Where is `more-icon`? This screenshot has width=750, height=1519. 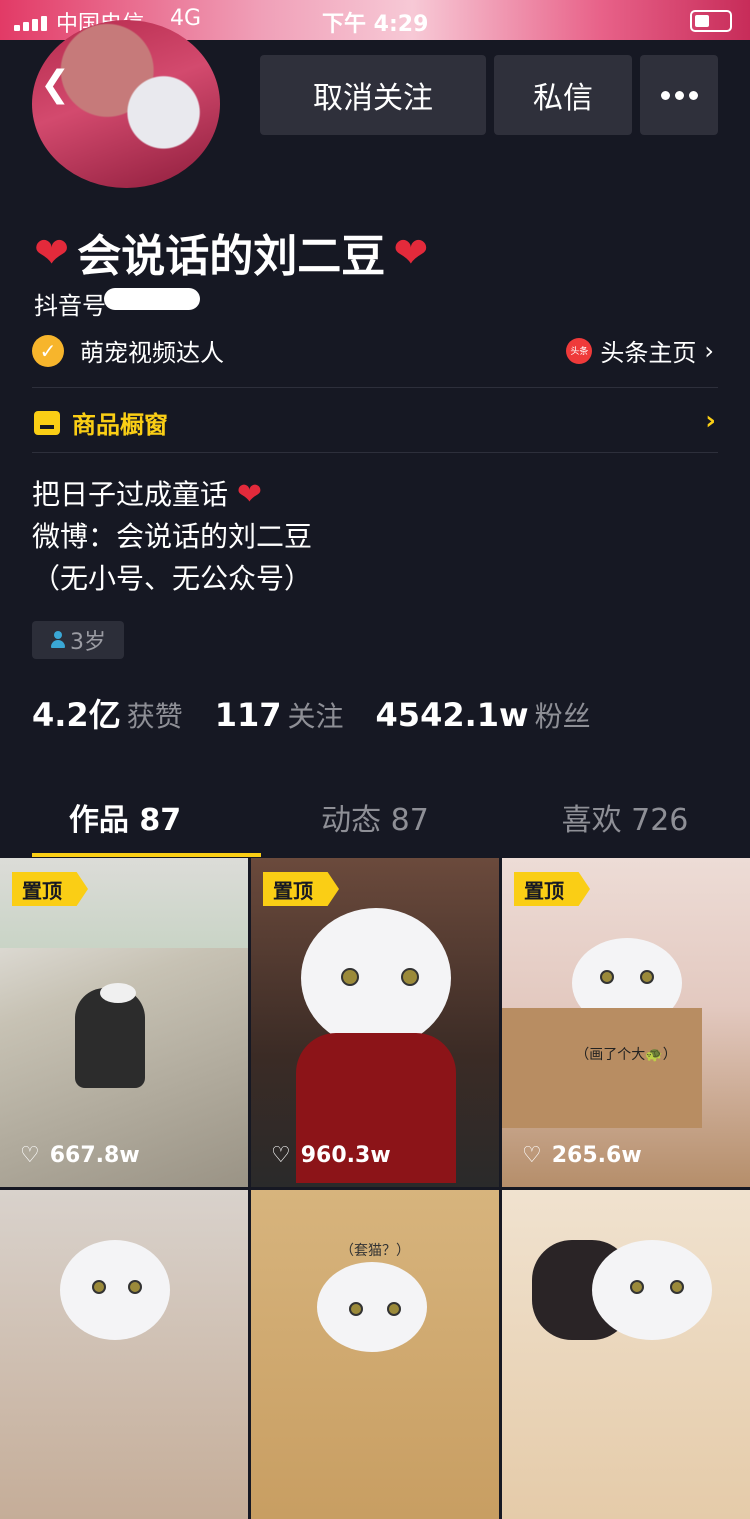 more-icon is located at coordinates (679, 95).